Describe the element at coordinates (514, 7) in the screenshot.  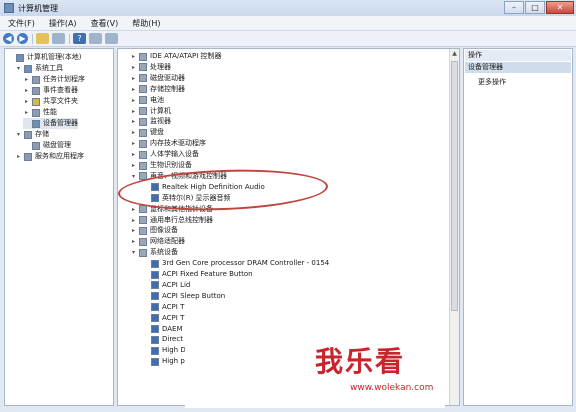
I see `minimize-button: –` at that location.